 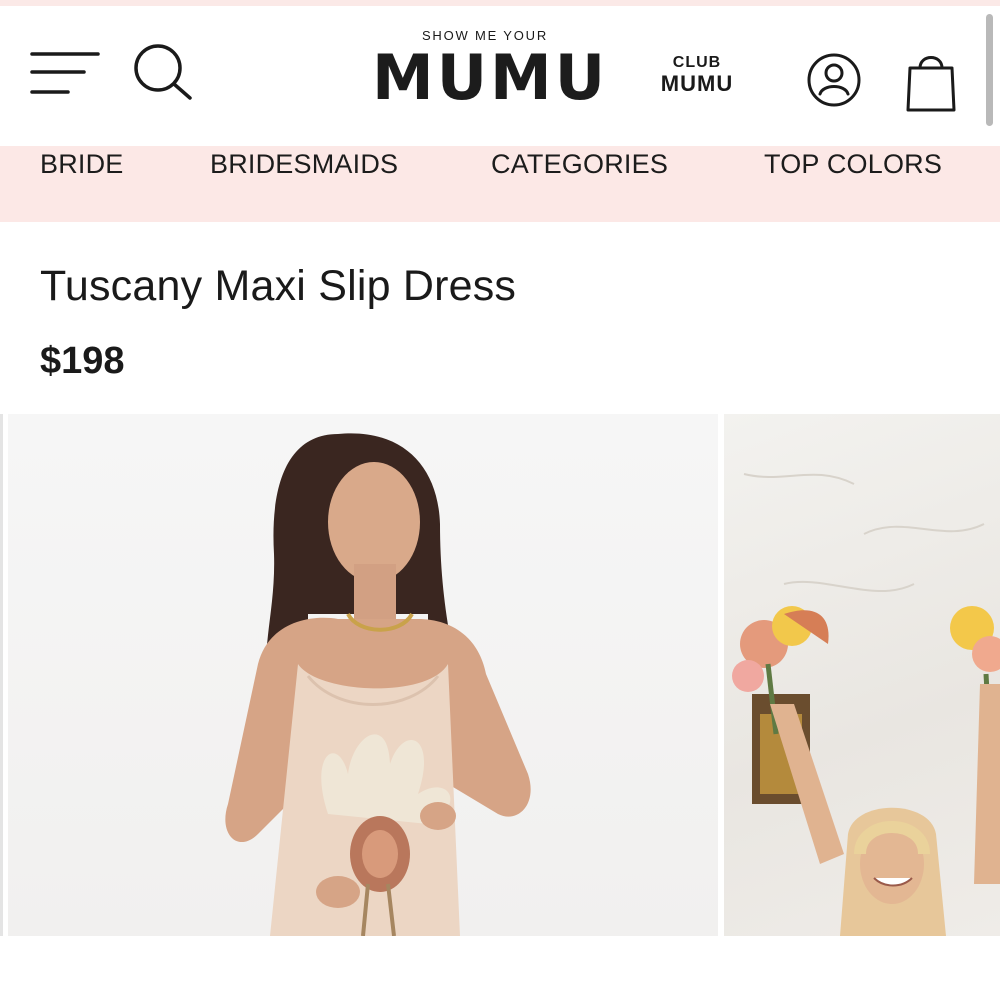 What do you see at coordinates (989, 70) in the screenshot?
I see `scrollbar-thumb` at bounding box center [989, 70].